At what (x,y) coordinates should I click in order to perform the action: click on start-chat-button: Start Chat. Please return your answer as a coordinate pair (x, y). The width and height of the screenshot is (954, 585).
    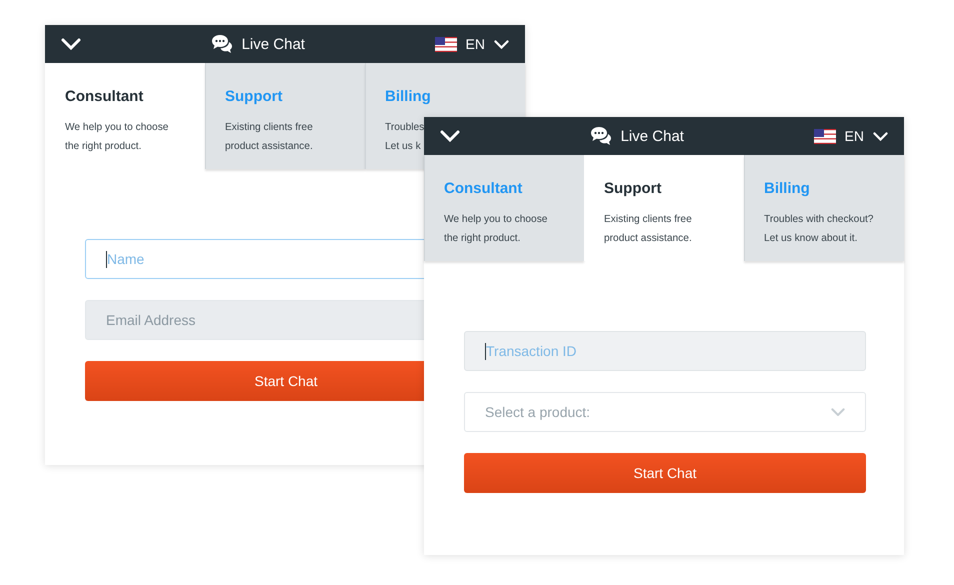
    Looking at the image, I should click on (665, 473).